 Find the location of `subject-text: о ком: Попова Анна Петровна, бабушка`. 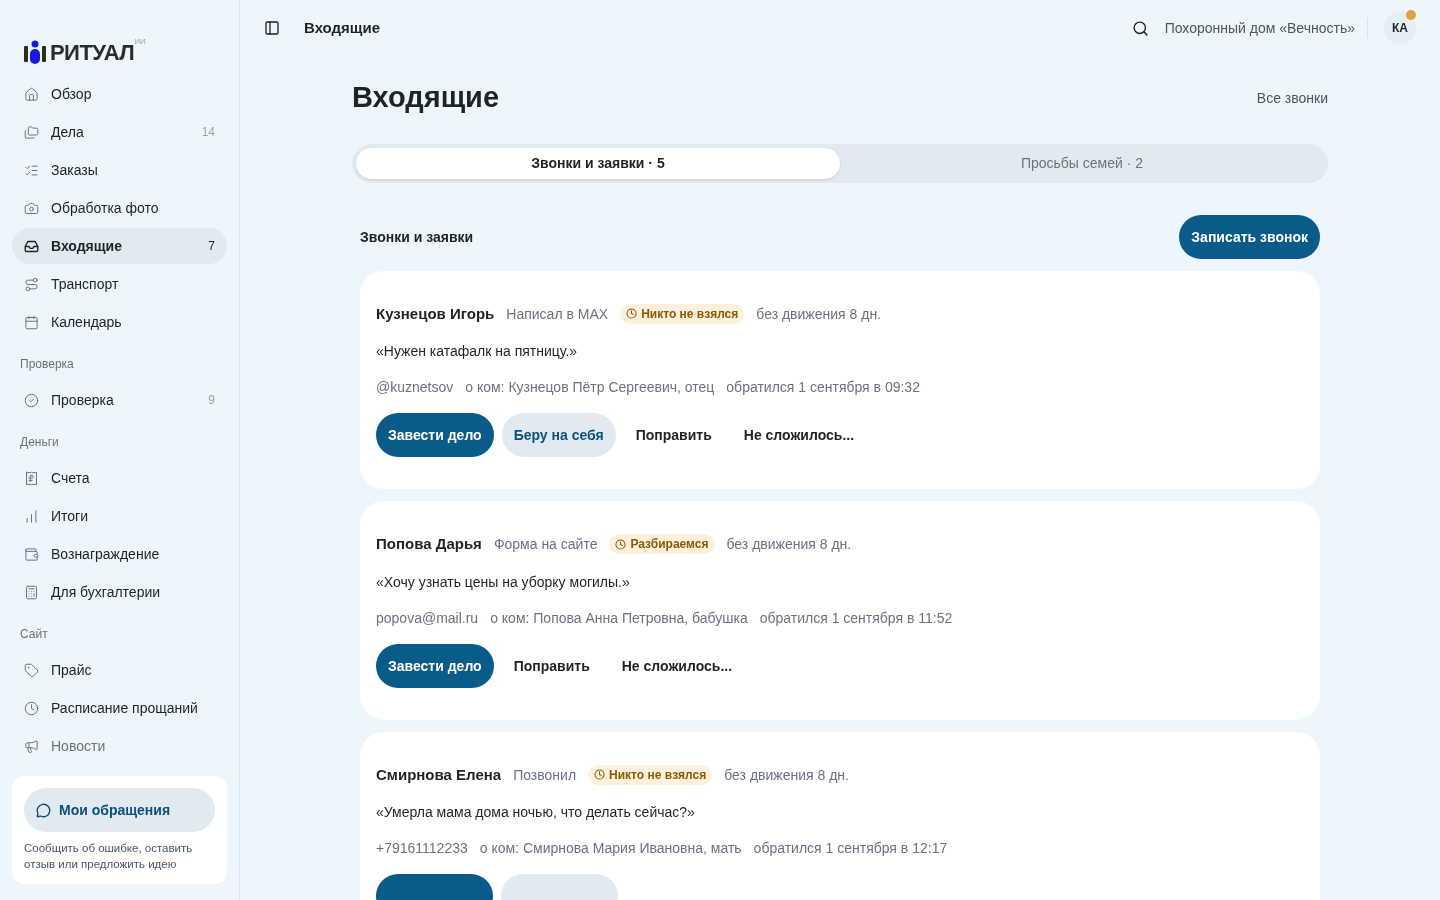

subject-text: о ком: Попова Анна Петровна, бабушка is located at coordinates (619, 618).